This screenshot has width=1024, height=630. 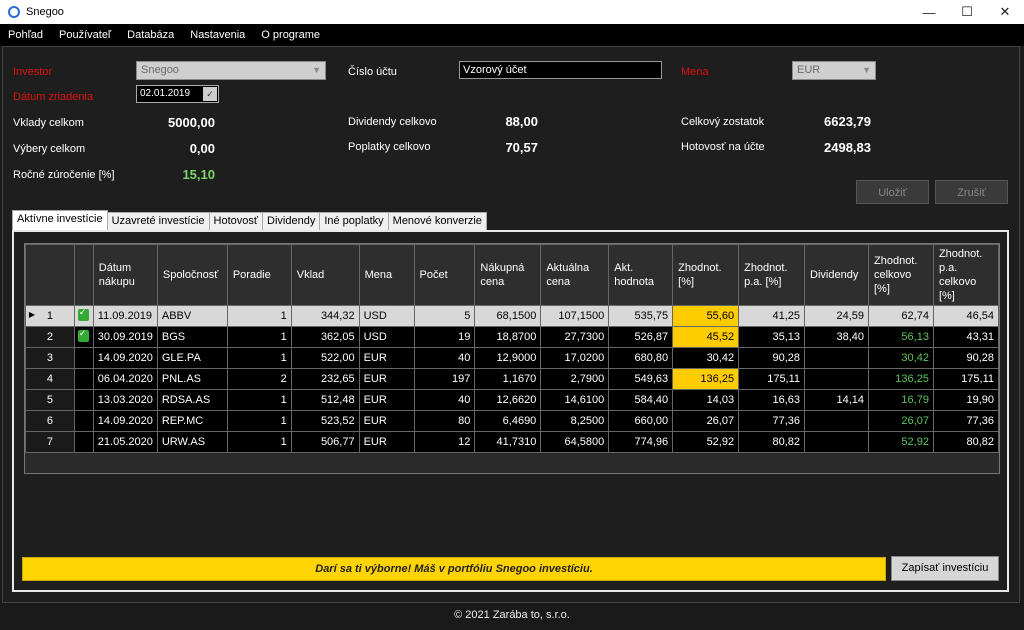 I want to click on cell-buy-price: 12,6620, so click(x=508, y=400).